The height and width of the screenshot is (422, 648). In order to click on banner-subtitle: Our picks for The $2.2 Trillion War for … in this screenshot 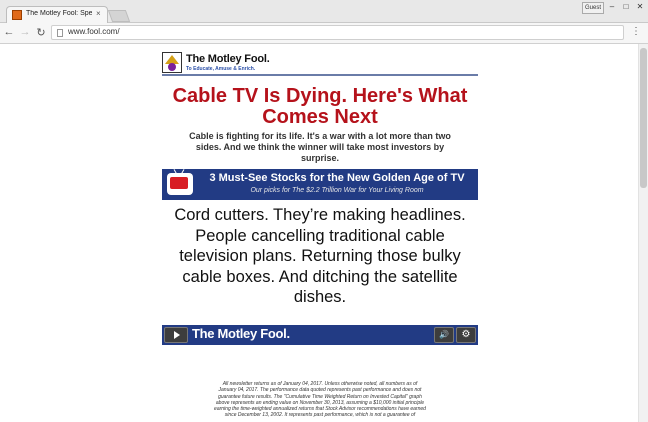, I will do `click(337, 190)`.